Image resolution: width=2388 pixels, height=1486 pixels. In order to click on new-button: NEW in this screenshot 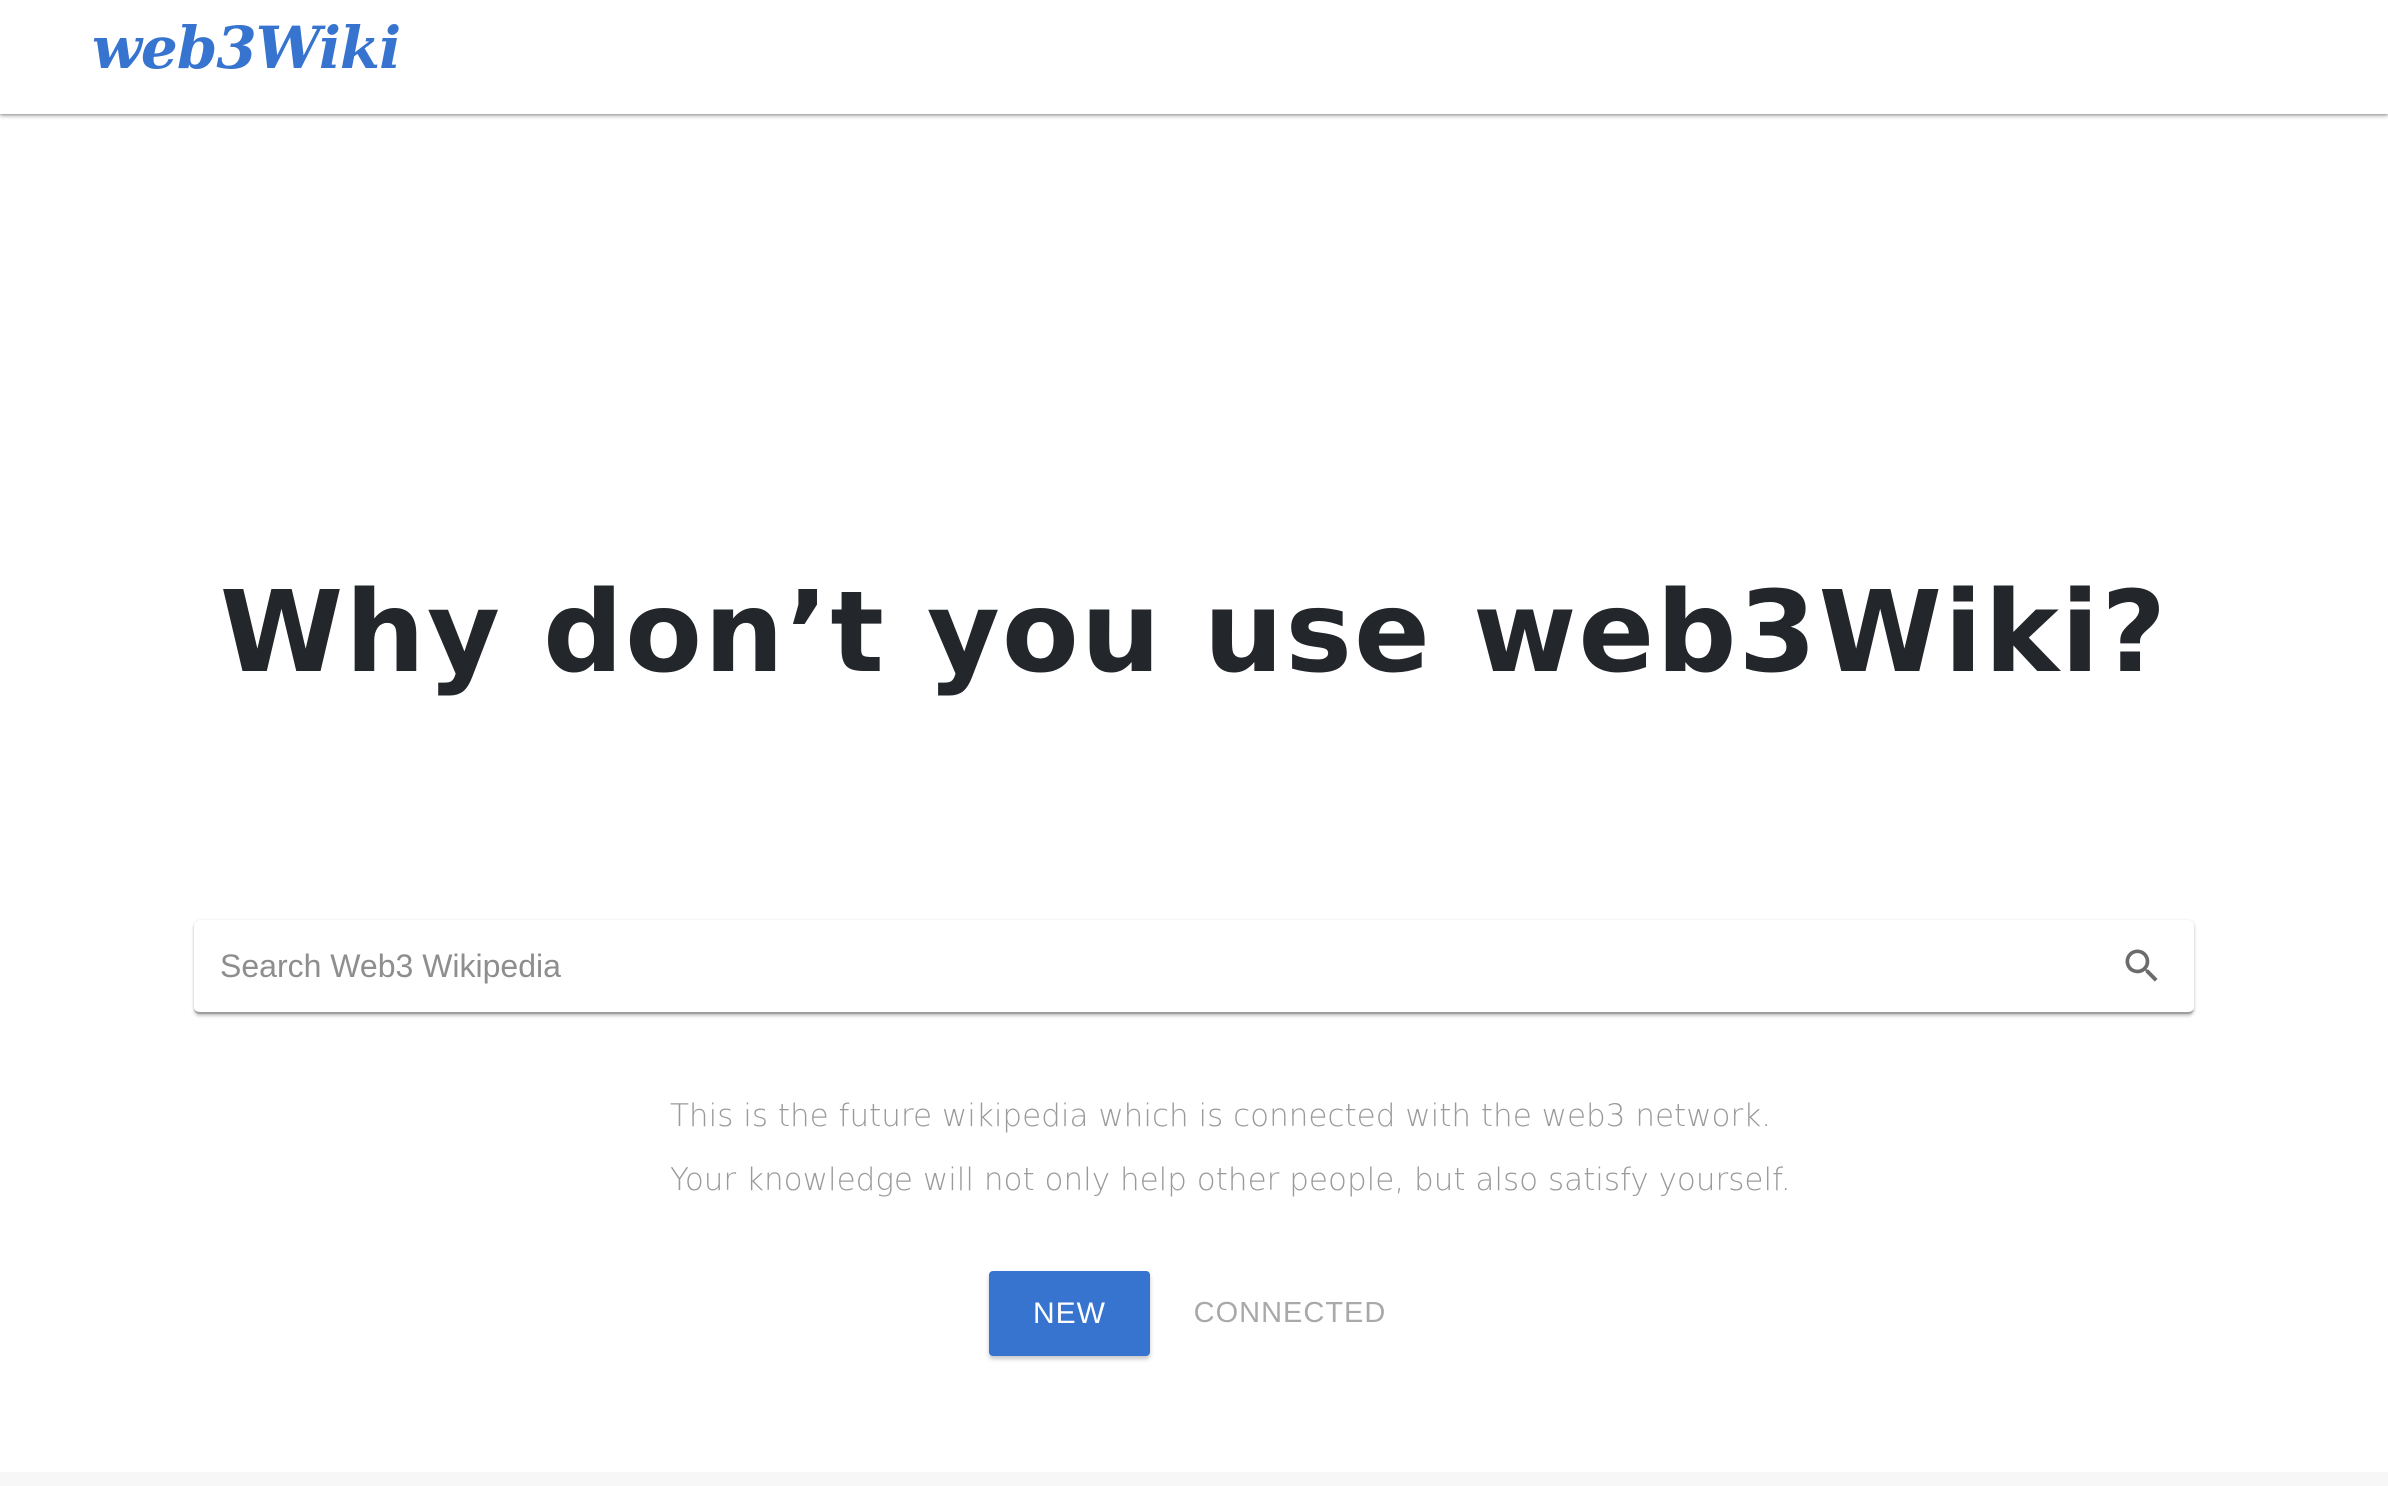, I will do `click(1069, 1313)`.